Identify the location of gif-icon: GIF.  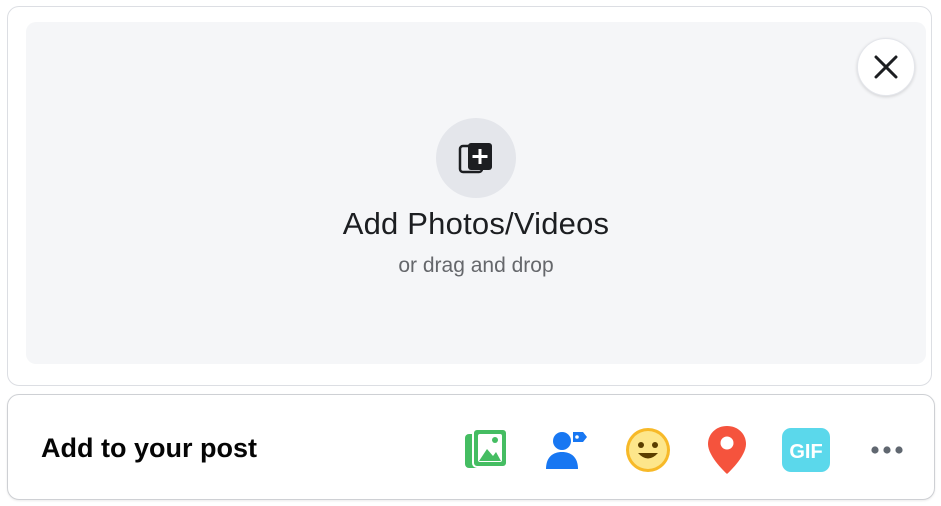
(806, 450).